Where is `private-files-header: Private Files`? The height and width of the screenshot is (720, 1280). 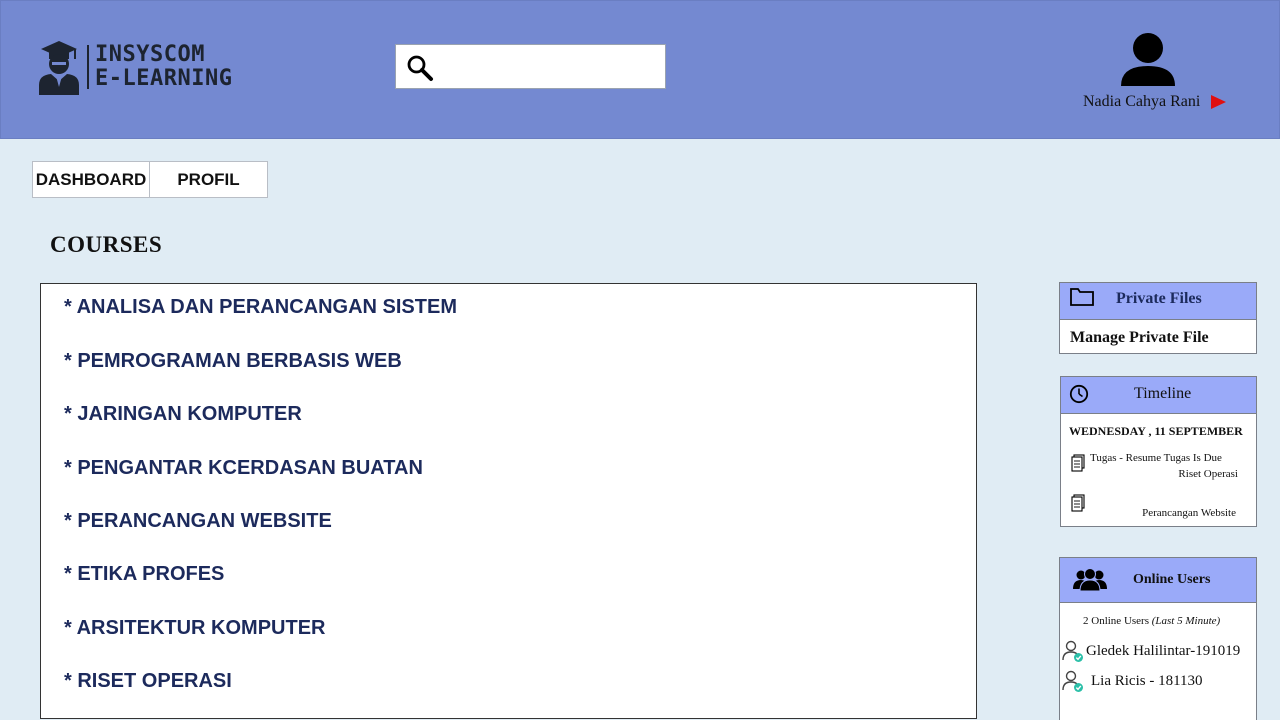
private-files-header: Private Files is located at coordinates (1158, 301).